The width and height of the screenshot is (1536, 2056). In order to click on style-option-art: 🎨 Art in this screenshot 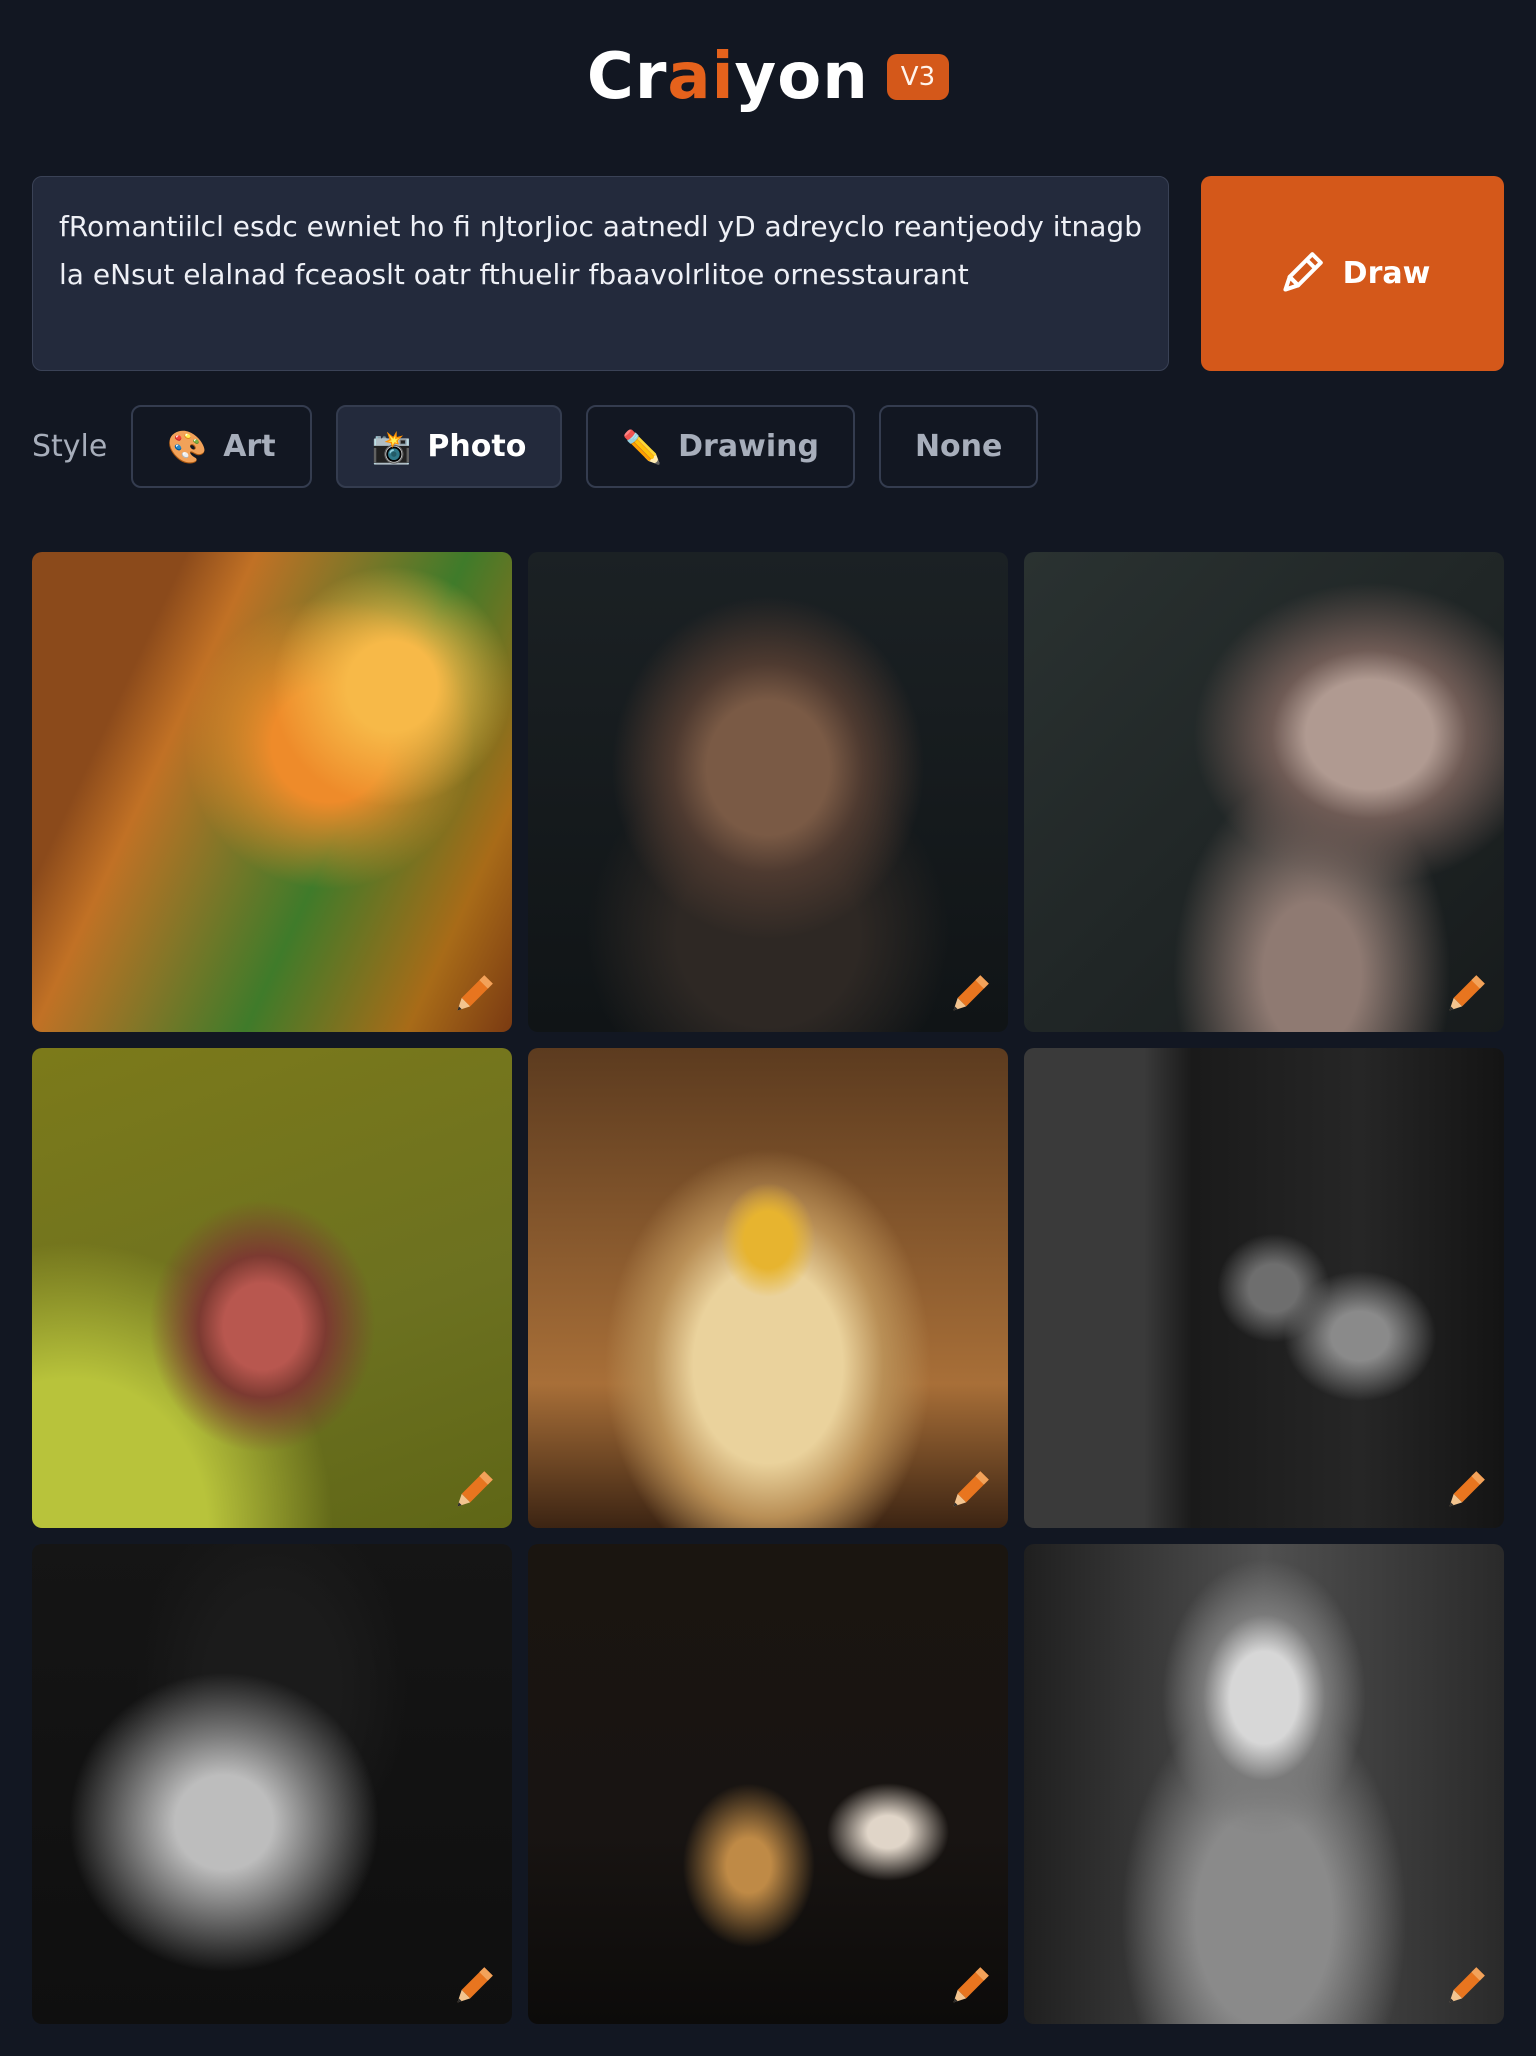, I will do `click(221, 446)`.